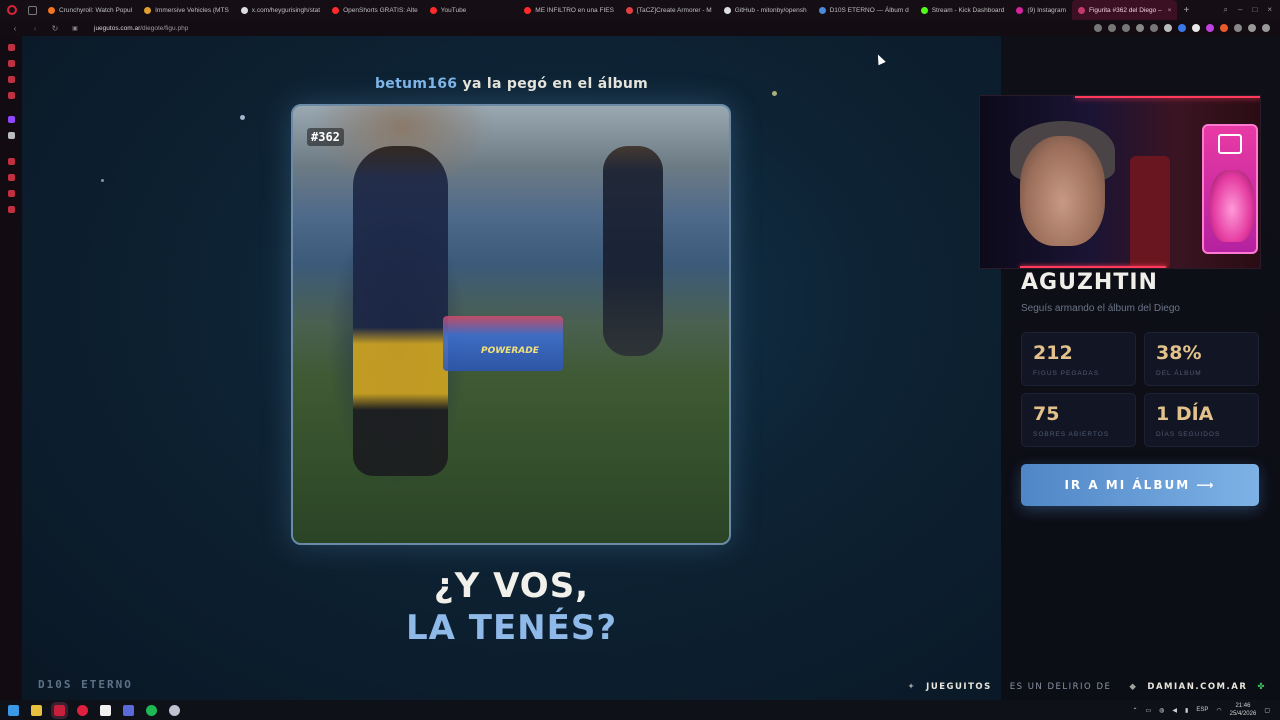  I want to click on stat-card: 1 DÍA DÍAS SEGUIDOS, so click(1201, 420).